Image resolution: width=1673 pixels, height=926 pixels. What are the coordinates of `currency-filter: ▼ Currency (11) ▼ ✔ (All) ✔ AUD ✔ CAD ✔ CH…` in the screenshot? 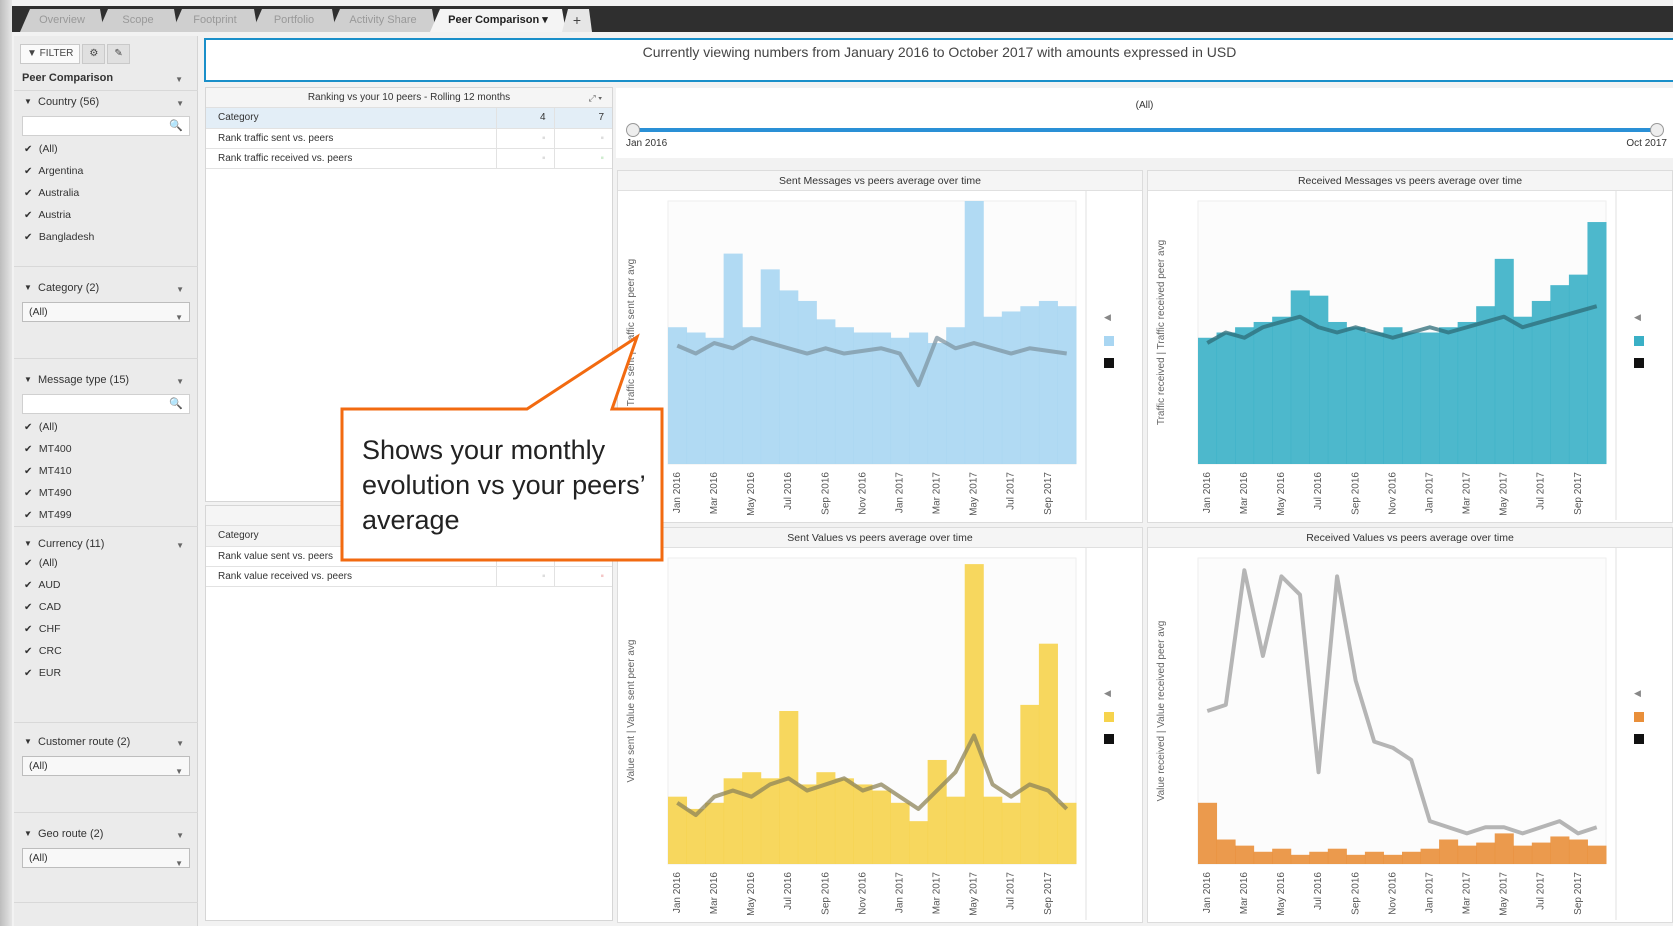 It's located at (106, 610).